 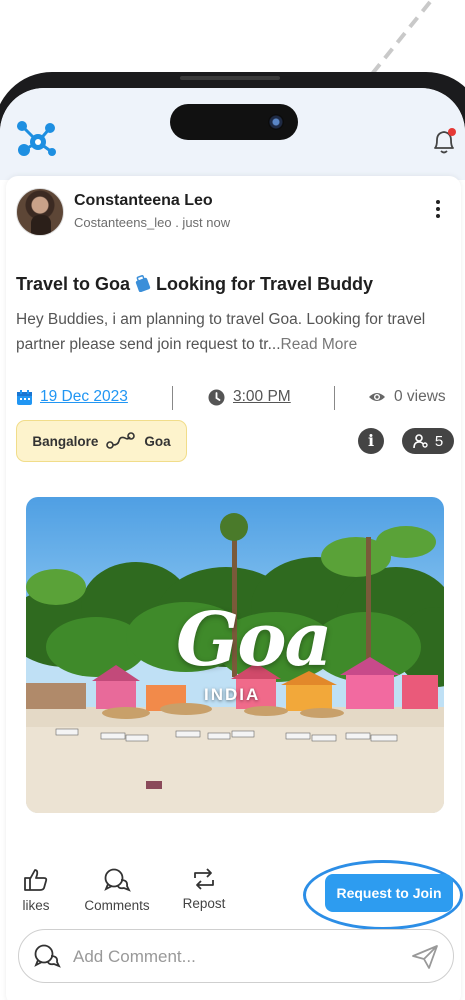 I want to click on luggage-icon, so click(x=143, y=285).